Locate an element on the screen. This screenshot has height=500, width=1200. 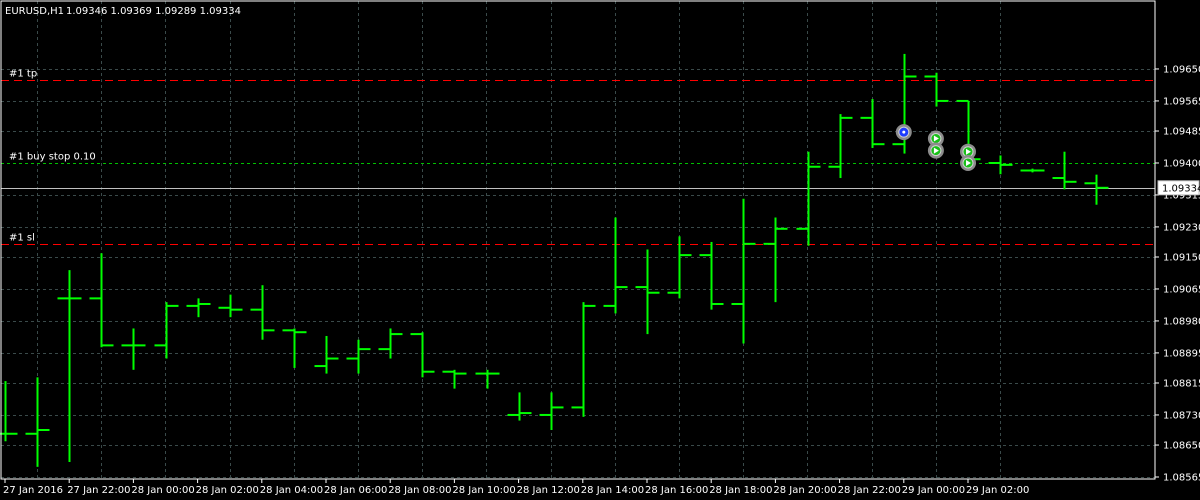
x-tick-label: 27 Jan 22:00 is located at coordinates (98, 490).